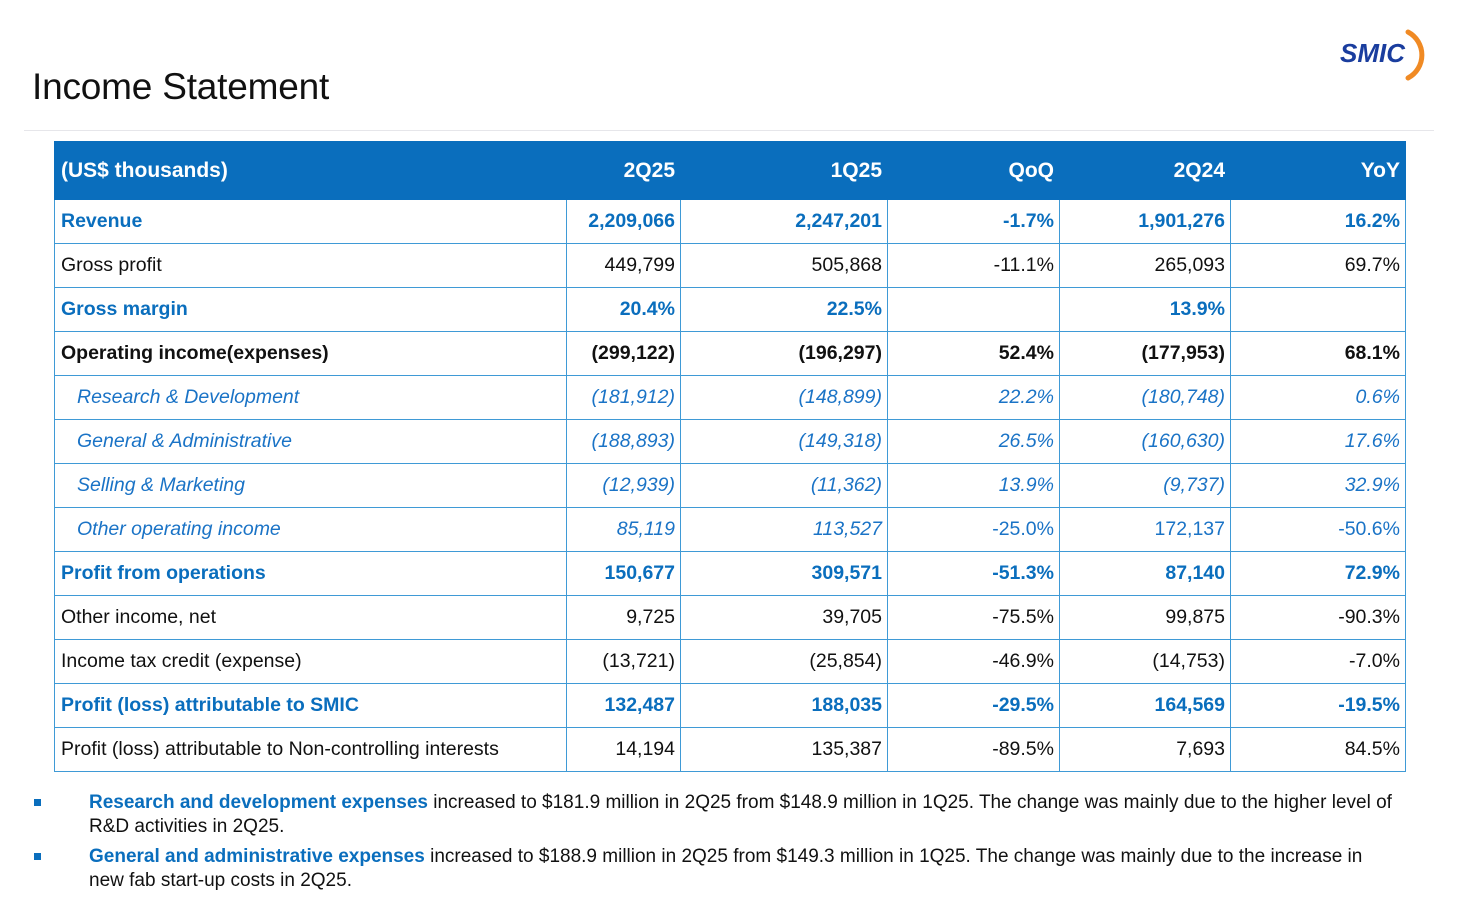 The image size is (1463, 906). What do you see at coordinates (310, 441) in the screenshot?
I see `row-label: General & Administrative` at bounding box center [310, 441].